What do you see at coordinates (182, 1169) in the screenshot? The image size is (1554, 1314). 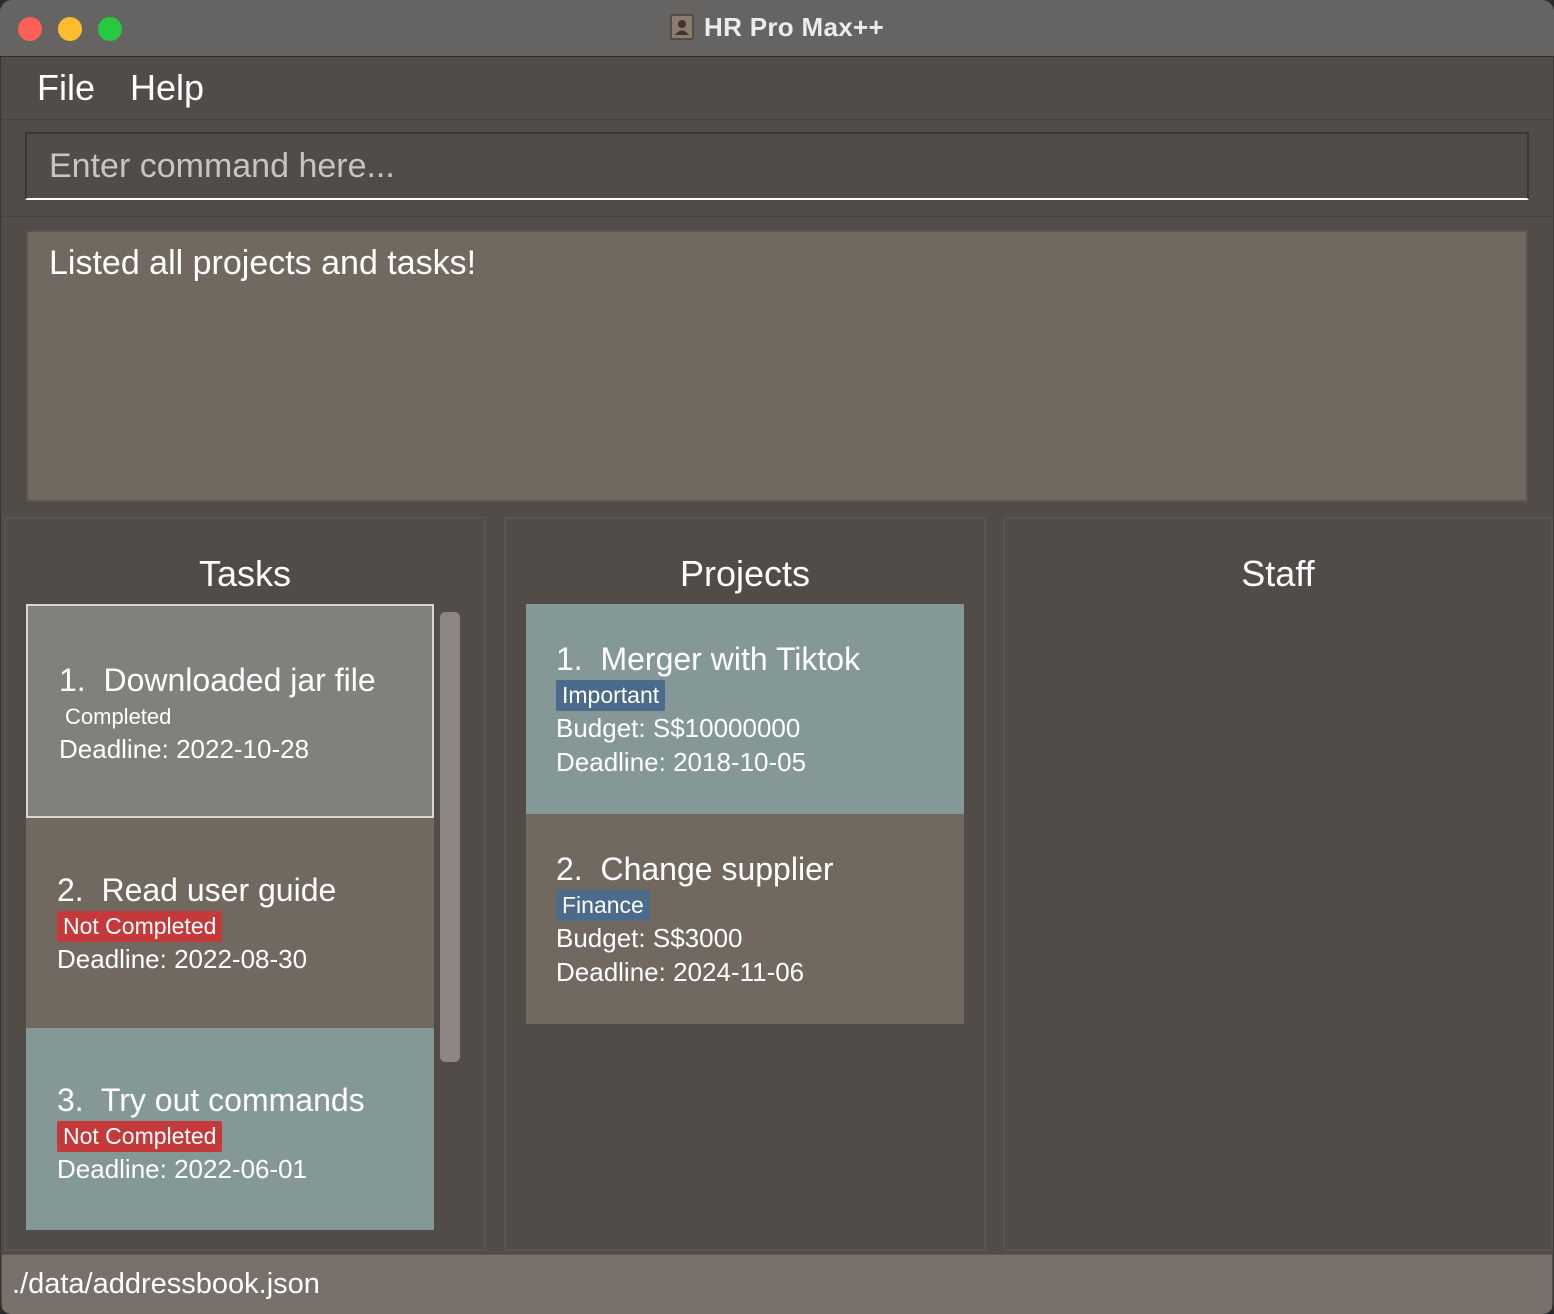 I see `task-deadline: Deadline: 2022-06-01` at bounding box center [182, 1169].